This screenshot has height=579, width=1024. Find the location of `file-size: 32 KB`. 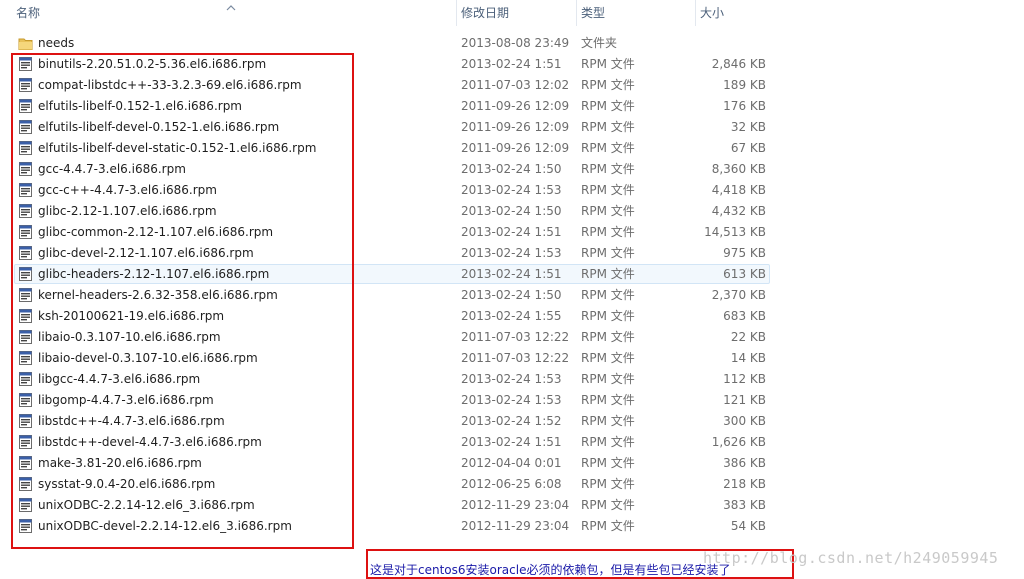

file-size: 32 KB is located at coordinates (748, 127).